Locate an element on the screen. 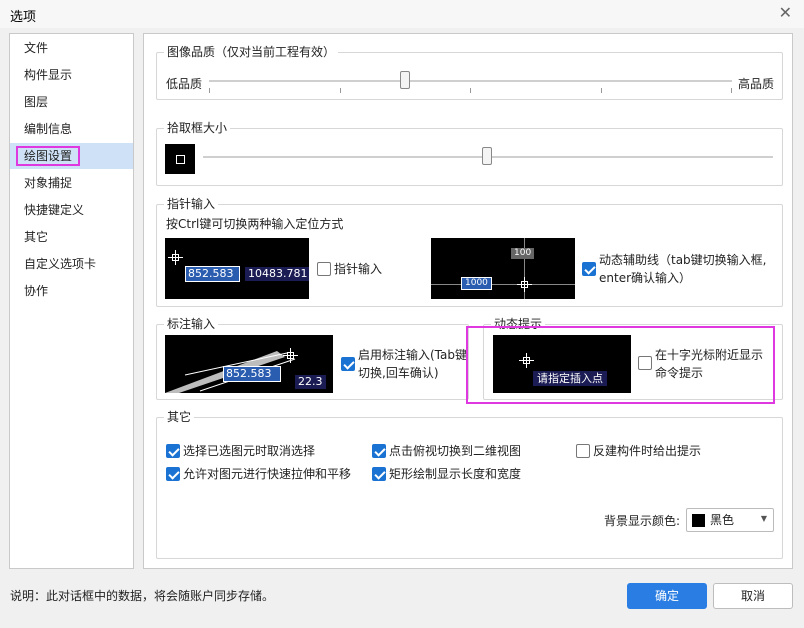 Image resolution: width=804 pixels, height=628 pixels. dynamic-prompt-label-line2: 命令提示 is located at coordinates (679, 373).